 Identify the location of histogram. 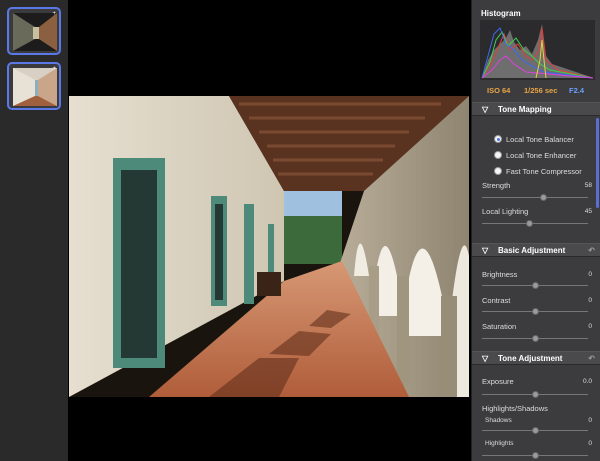
(537, 50).